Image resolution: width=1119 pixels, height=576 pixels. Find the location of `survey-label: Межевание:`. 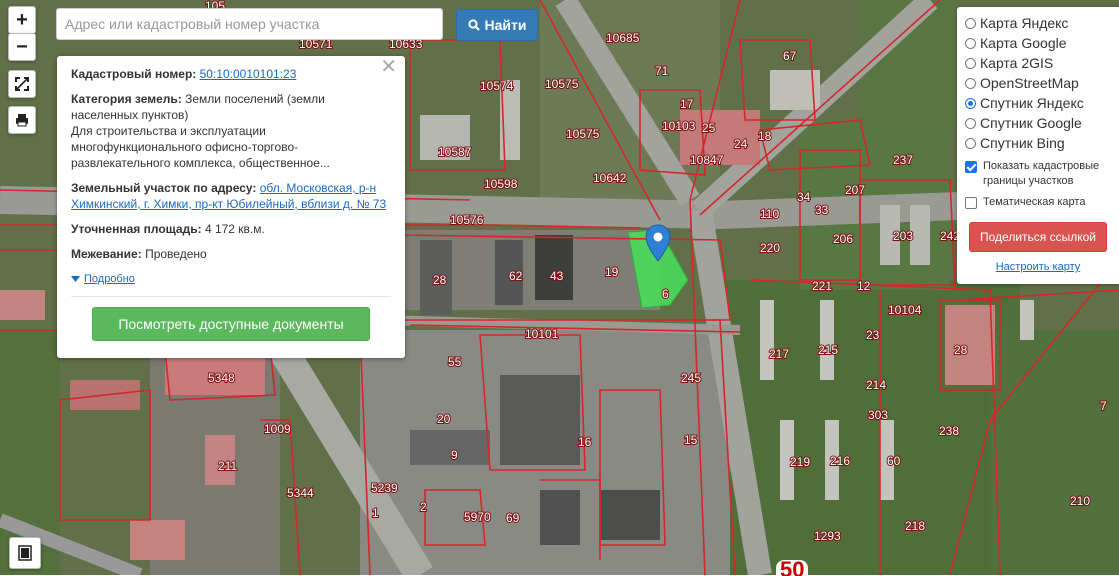

survey-label: Межевание: is located at coordinates (106, 254).